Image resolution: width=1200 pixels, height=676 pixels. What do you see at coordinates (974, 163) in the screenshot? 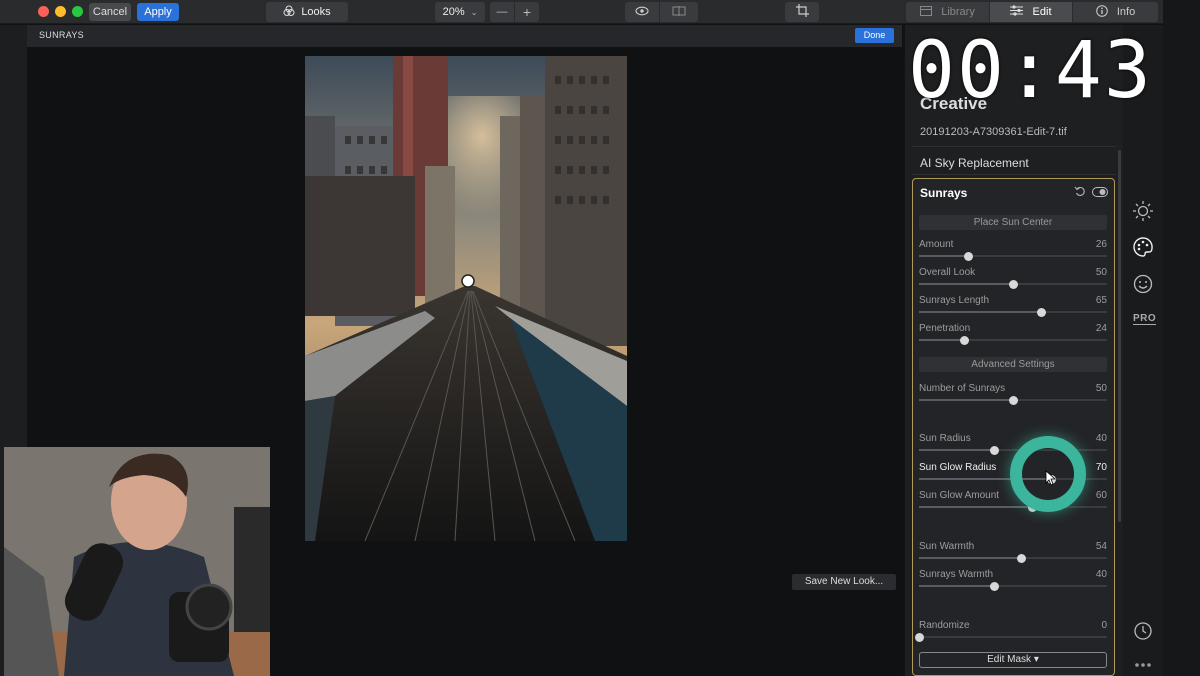
I see `filter-ai-sky-replacement: AI Sky Replacement` at bounding box center [974, 163].